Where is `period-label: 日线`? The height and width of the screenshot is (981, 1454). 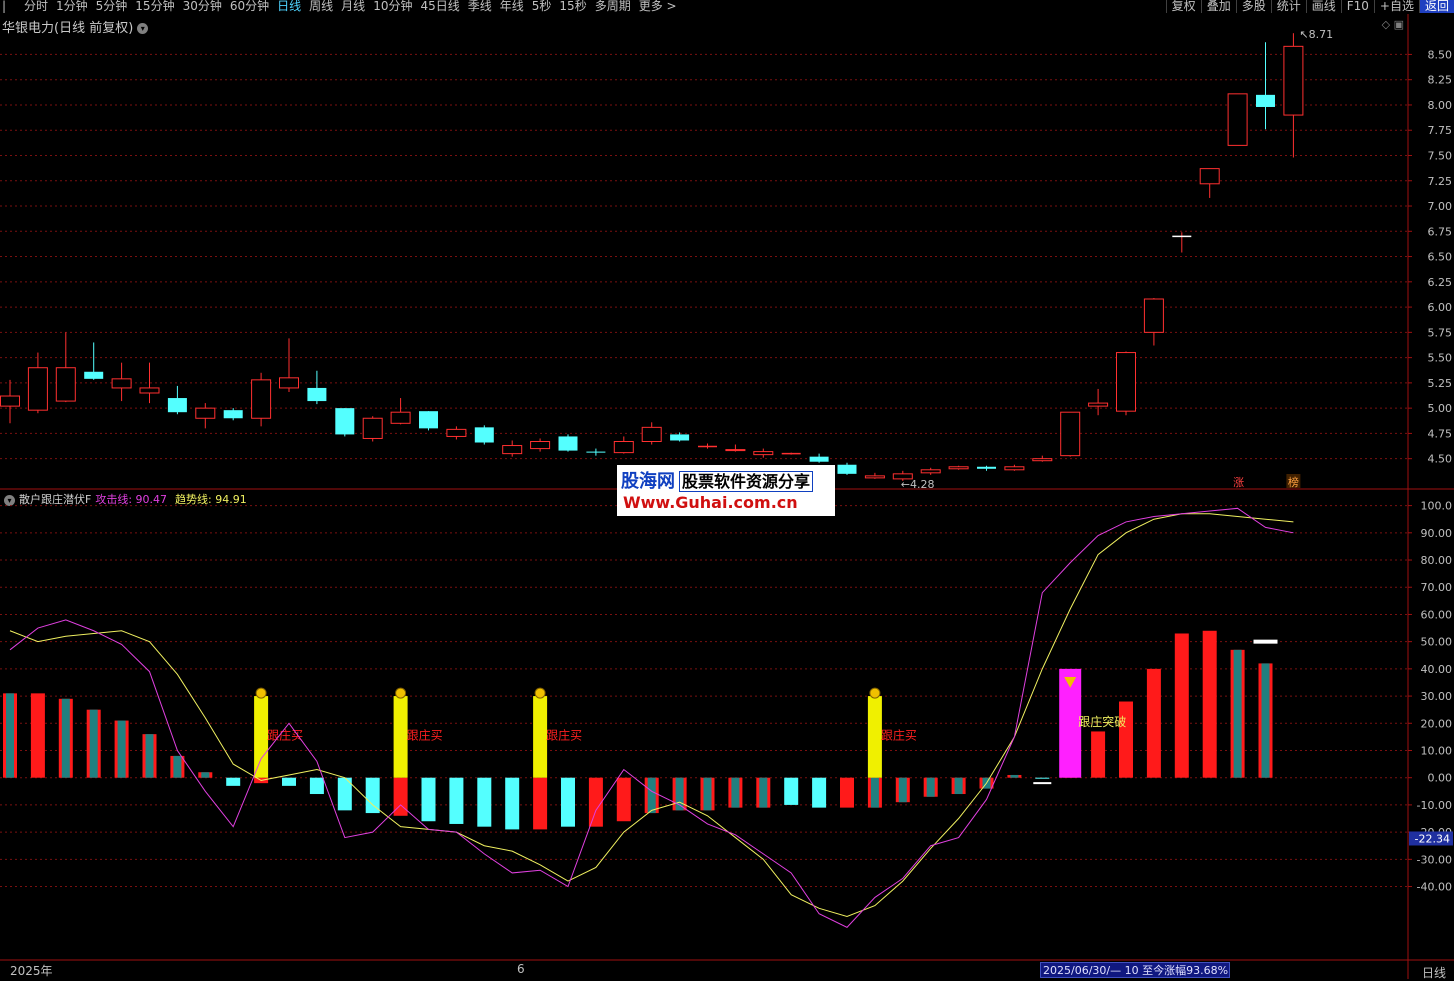 period-label: 日线 is located at coordinates (1434, 972).